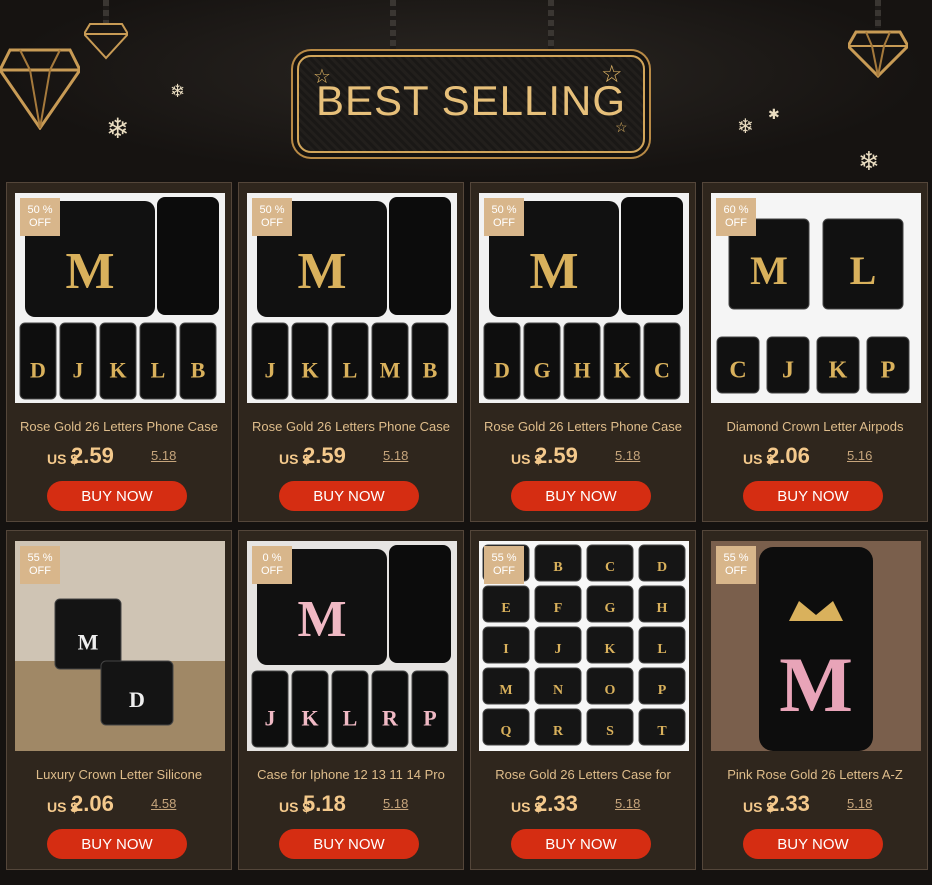 The width and height of the screenshot is (932, 885). I want to click on case-letter: F, so click(558, 608).